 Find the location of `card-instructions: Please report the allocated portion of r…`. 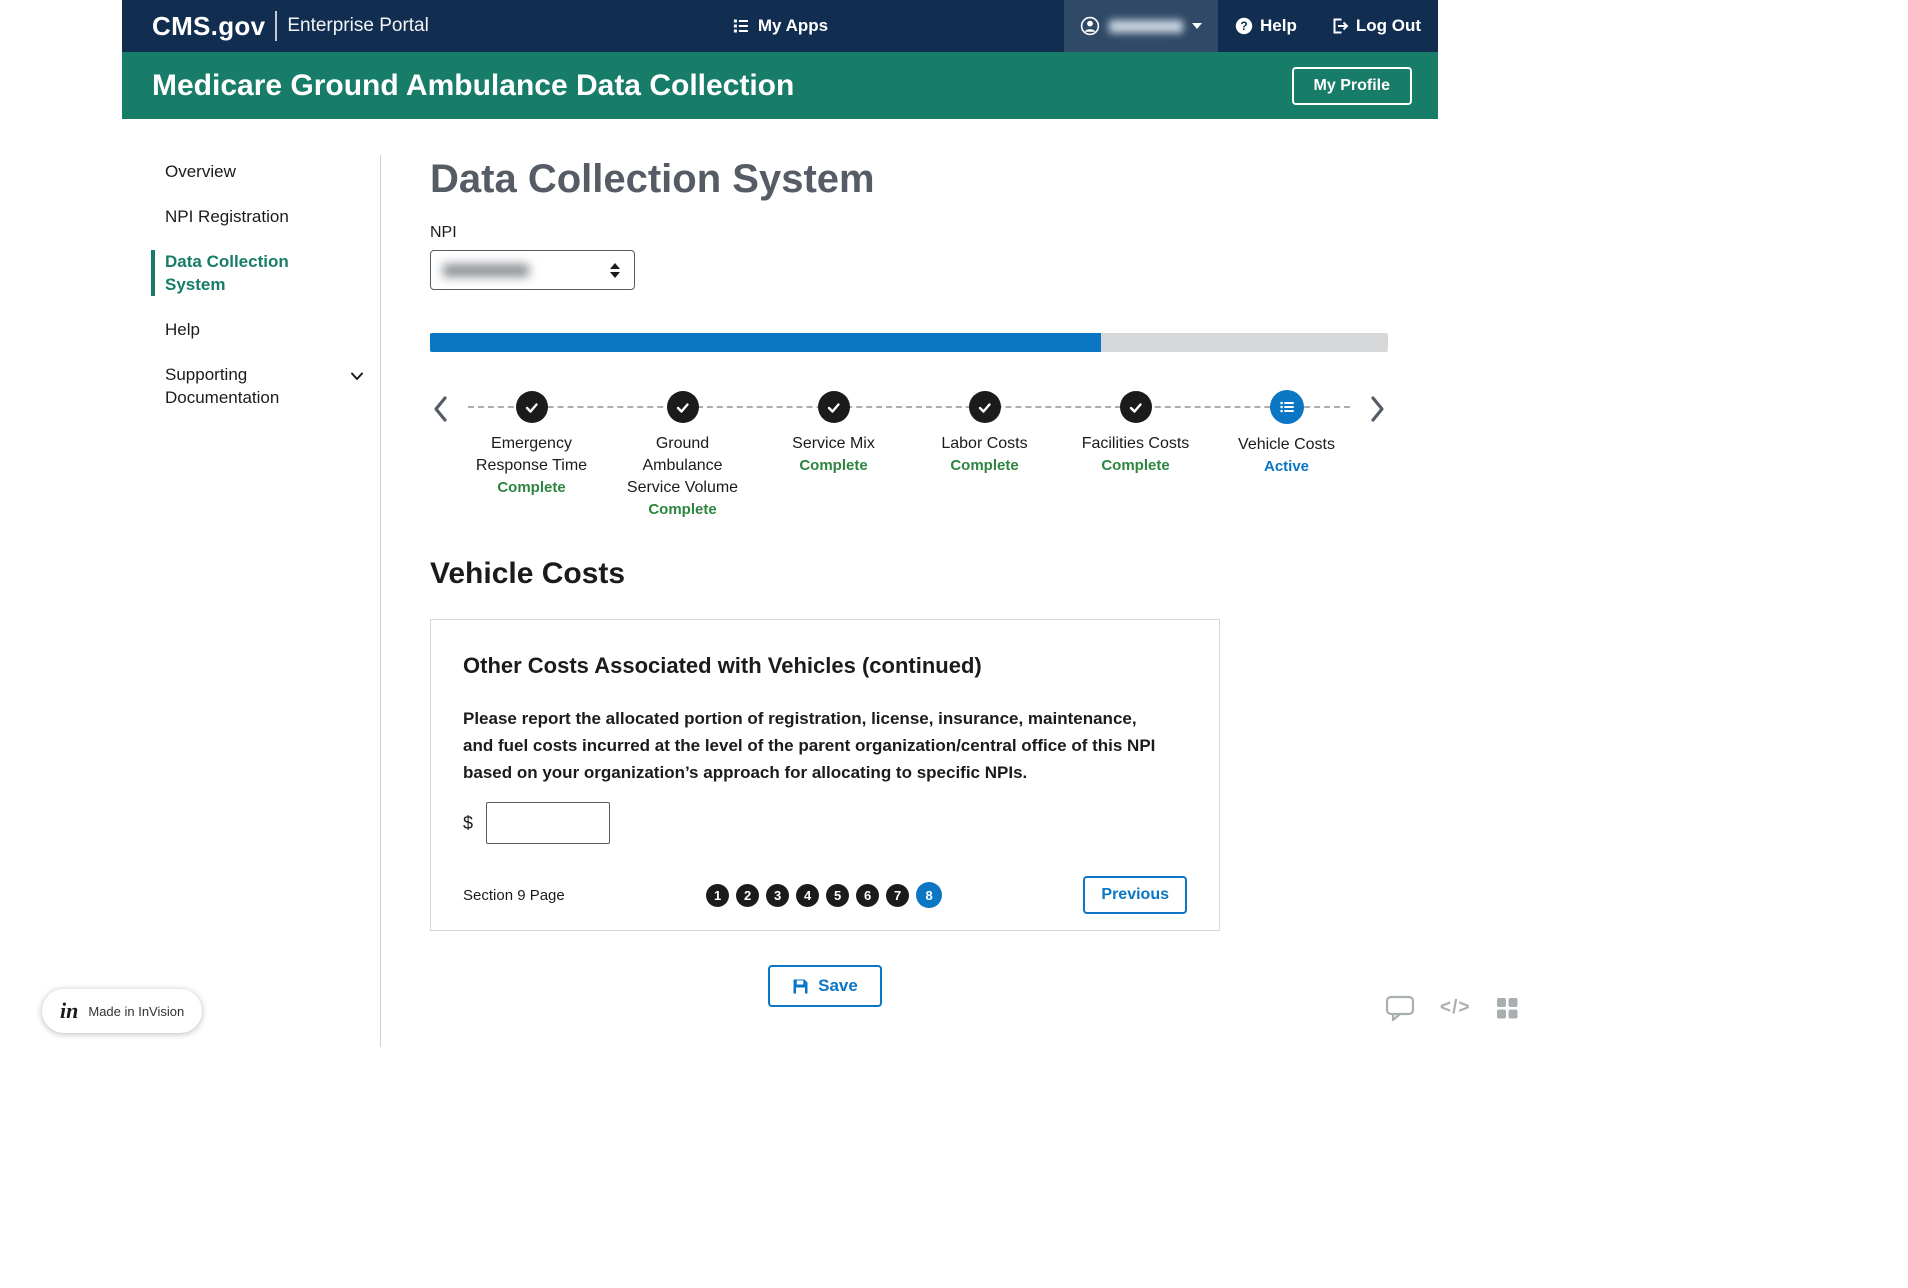

card-instructions: Please report the allocated portion of r… is located at coordinates (809, 745).